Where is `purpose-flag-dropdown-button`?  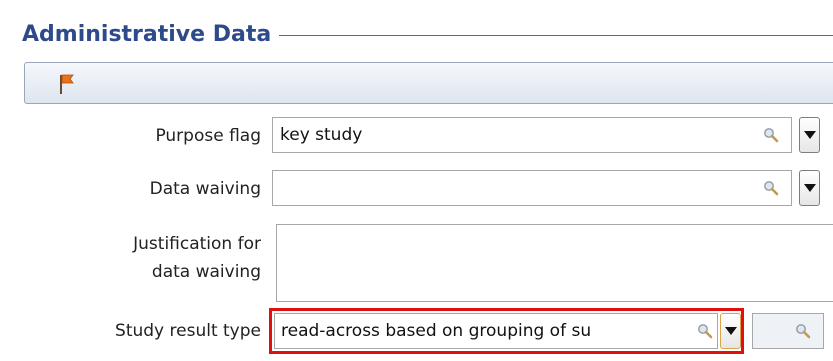
purpose-flag-dropdown-button is located at coordinates (809, 135).